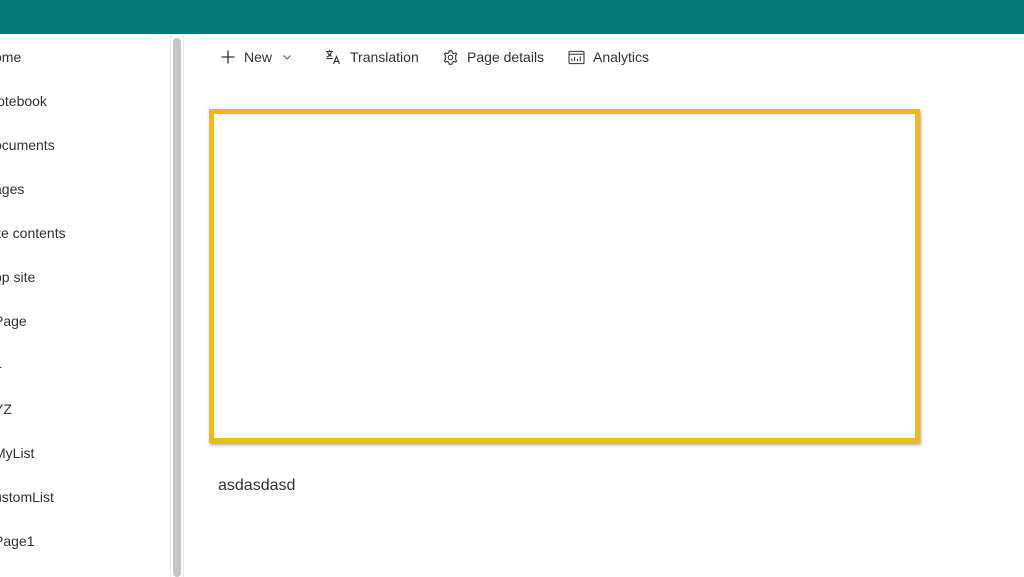  Describe the element at coordinates (228, 57) in the screenshot. I see `plus-icon` at that location.